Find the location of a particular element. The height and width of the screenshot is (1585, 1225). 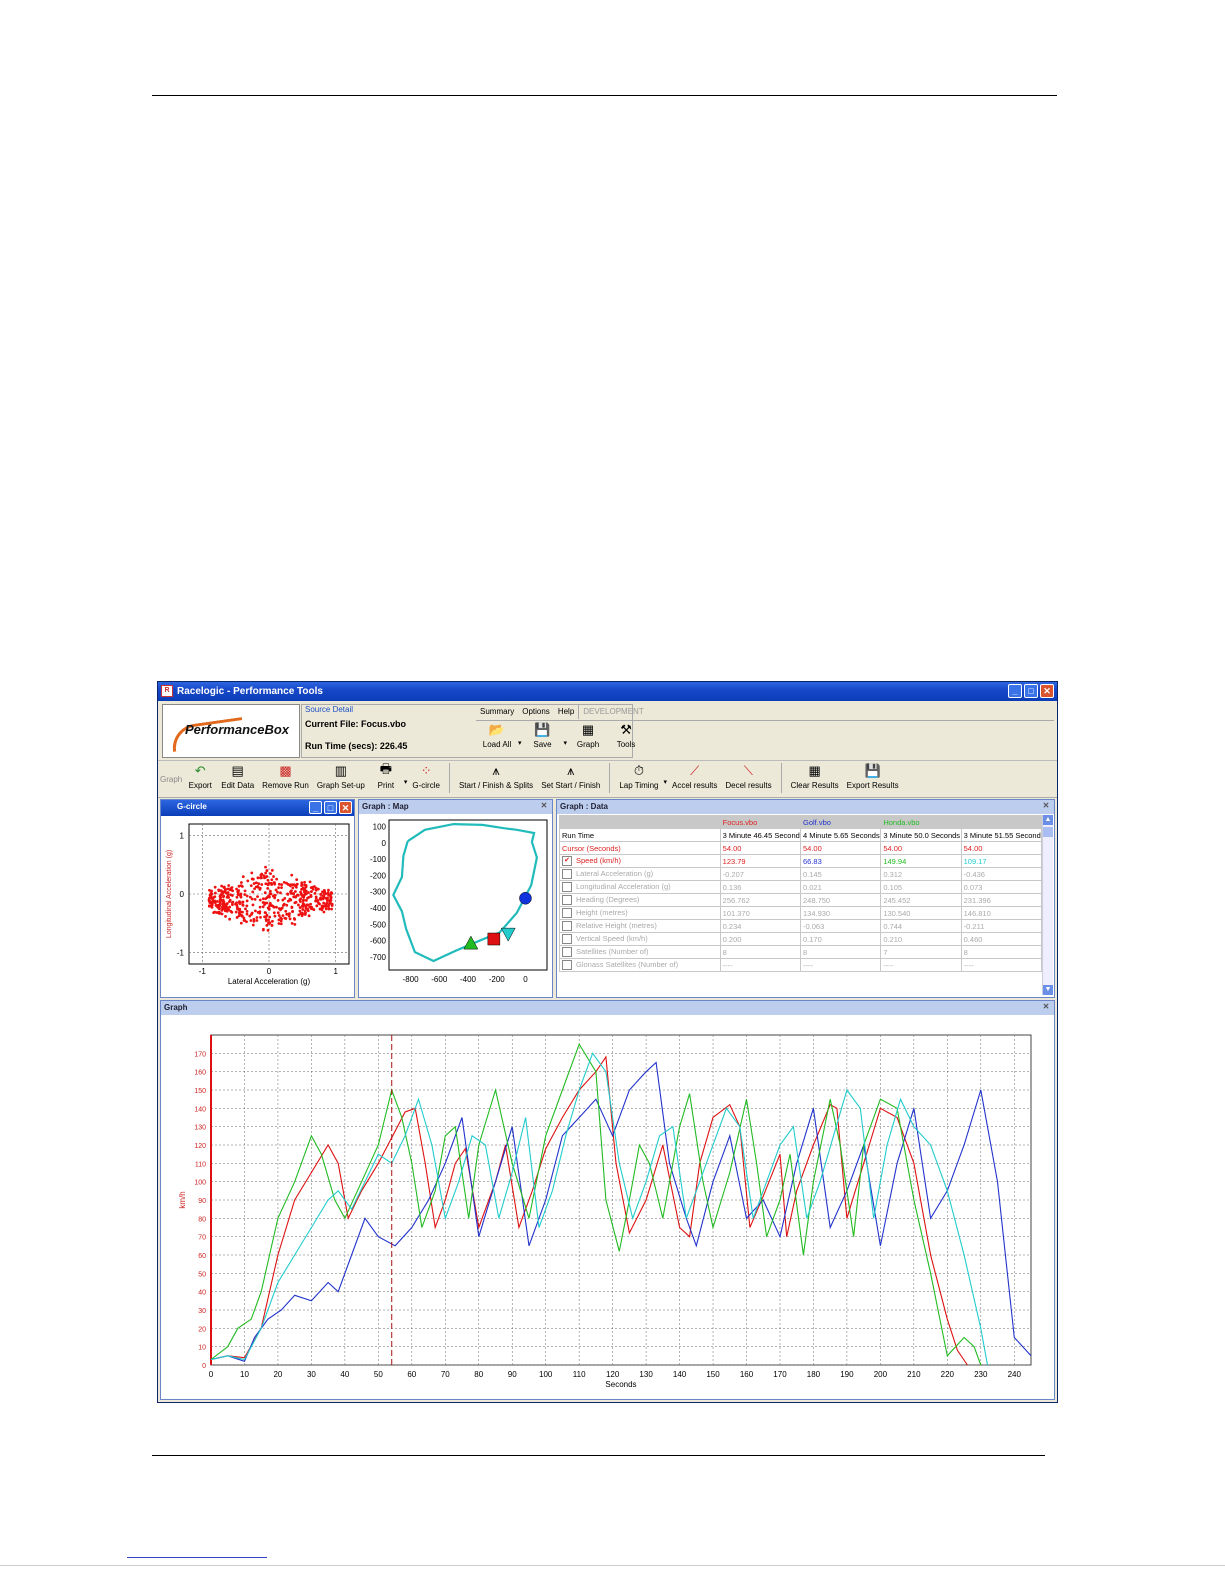

accel-results-button: ⟋ Accel results is located at coordinates (694, 776).